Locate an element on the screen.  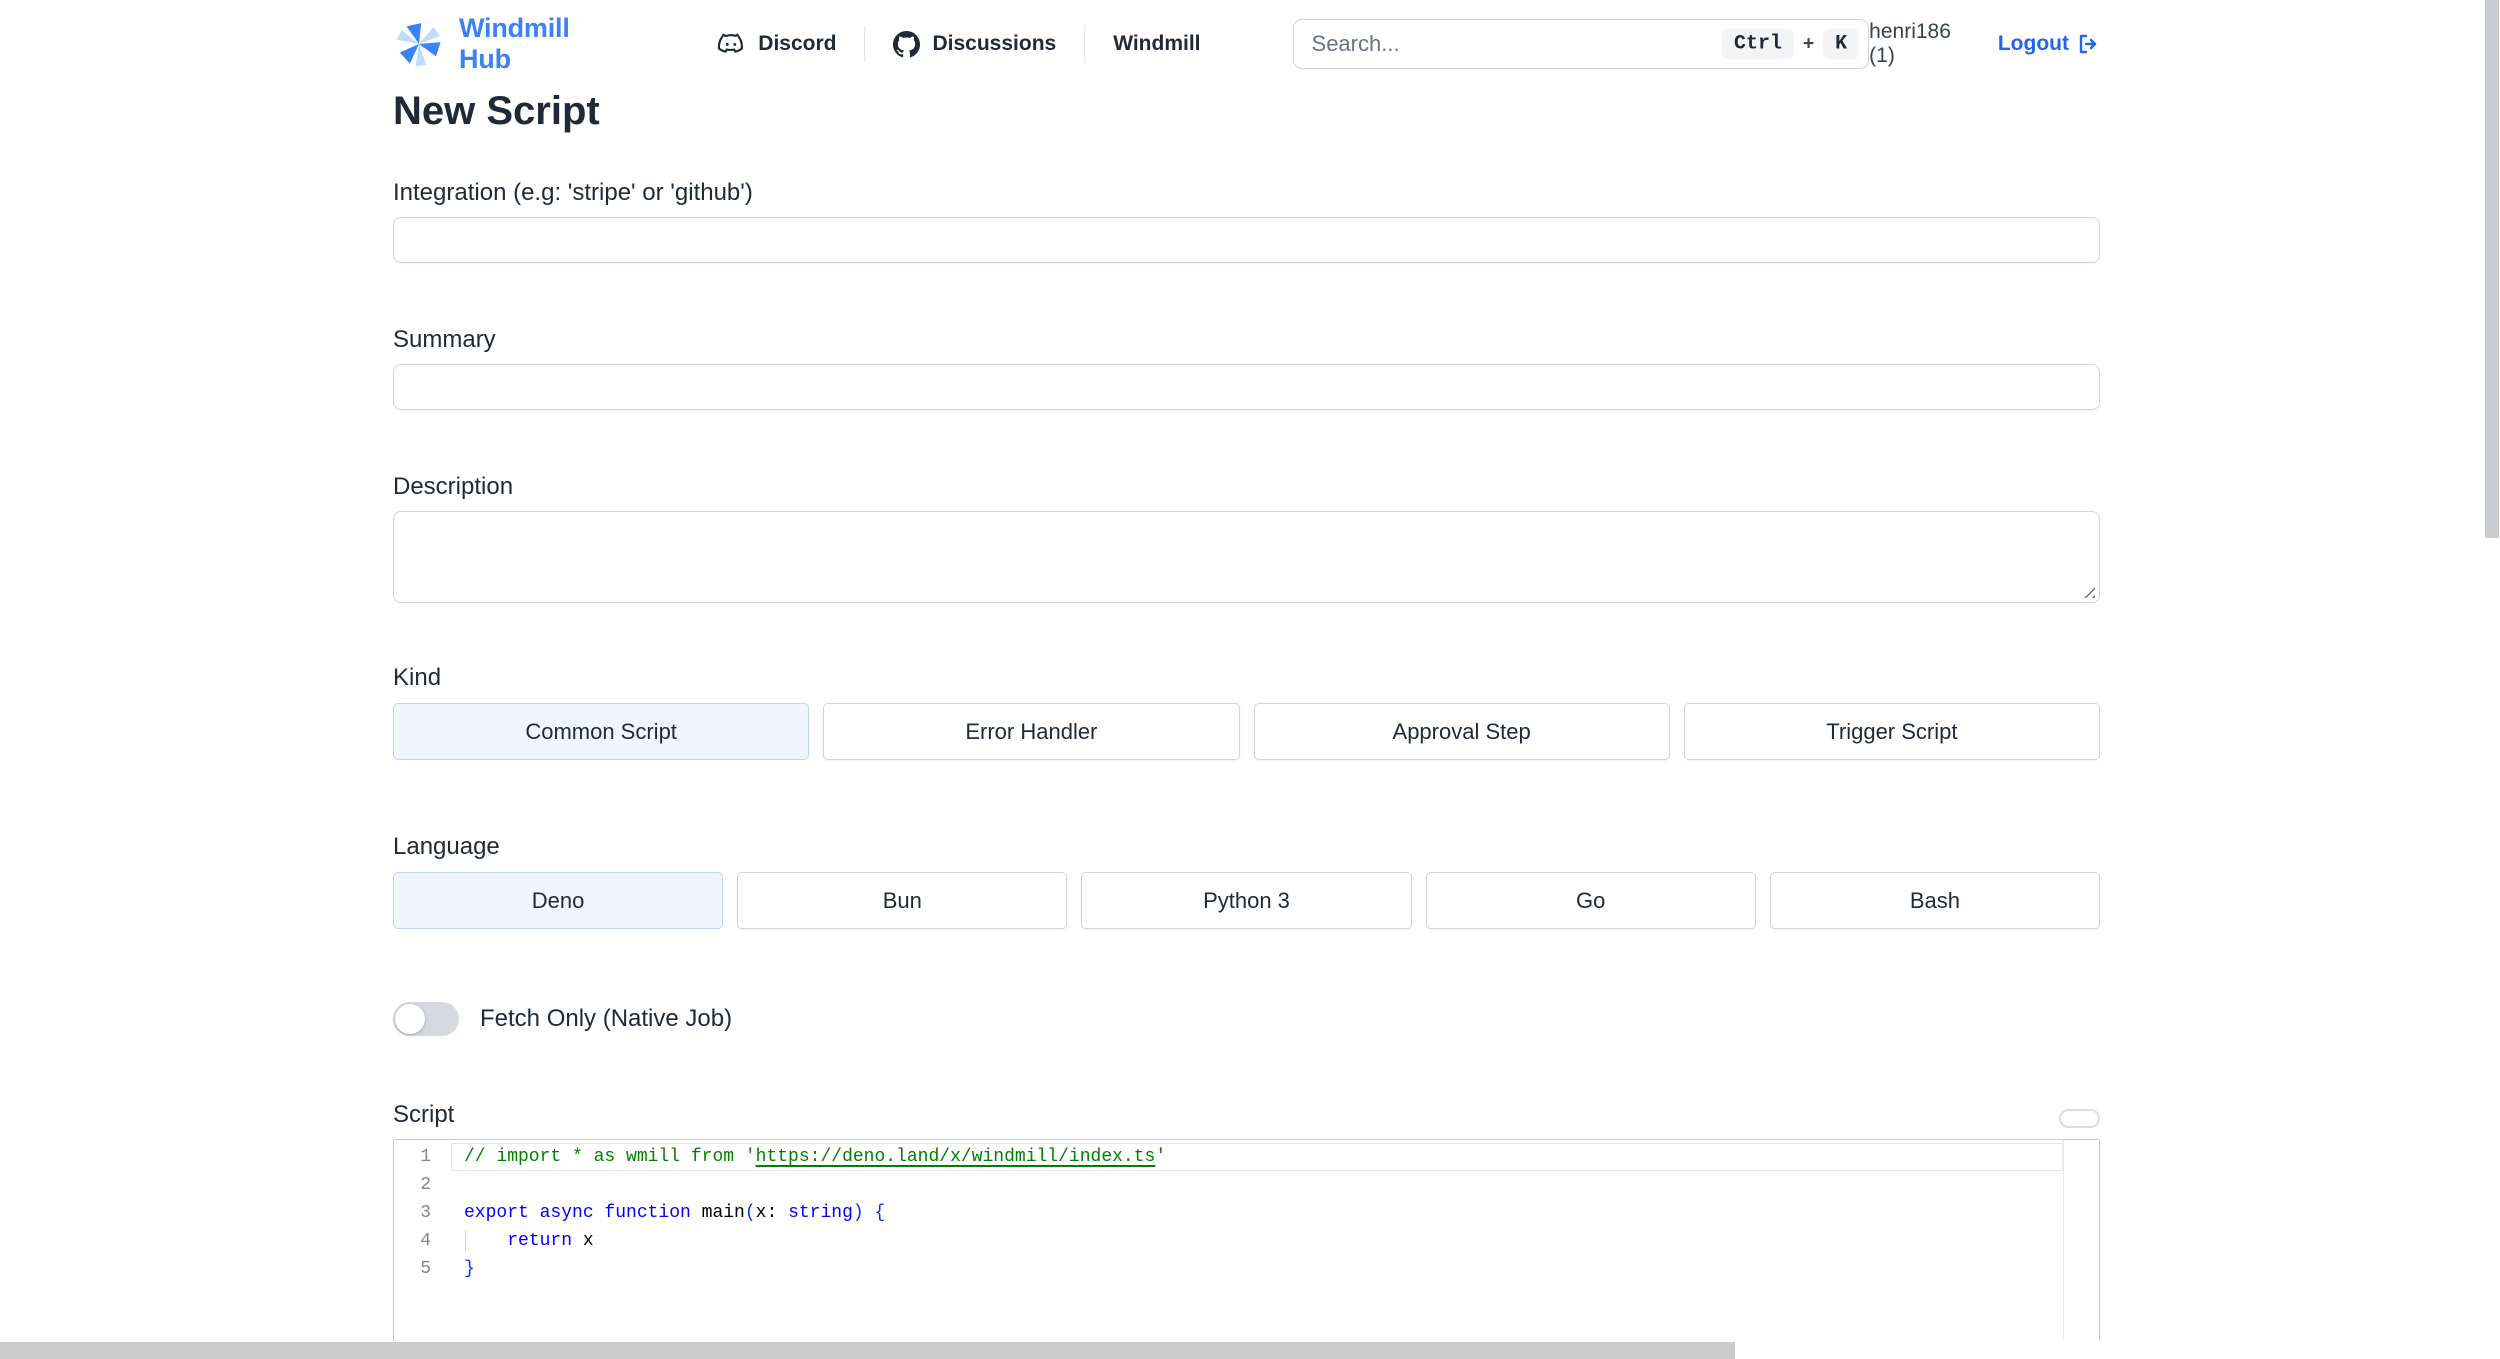
kind-option-trigger-script: Trigger Script is located at coordinates (1891, 731).